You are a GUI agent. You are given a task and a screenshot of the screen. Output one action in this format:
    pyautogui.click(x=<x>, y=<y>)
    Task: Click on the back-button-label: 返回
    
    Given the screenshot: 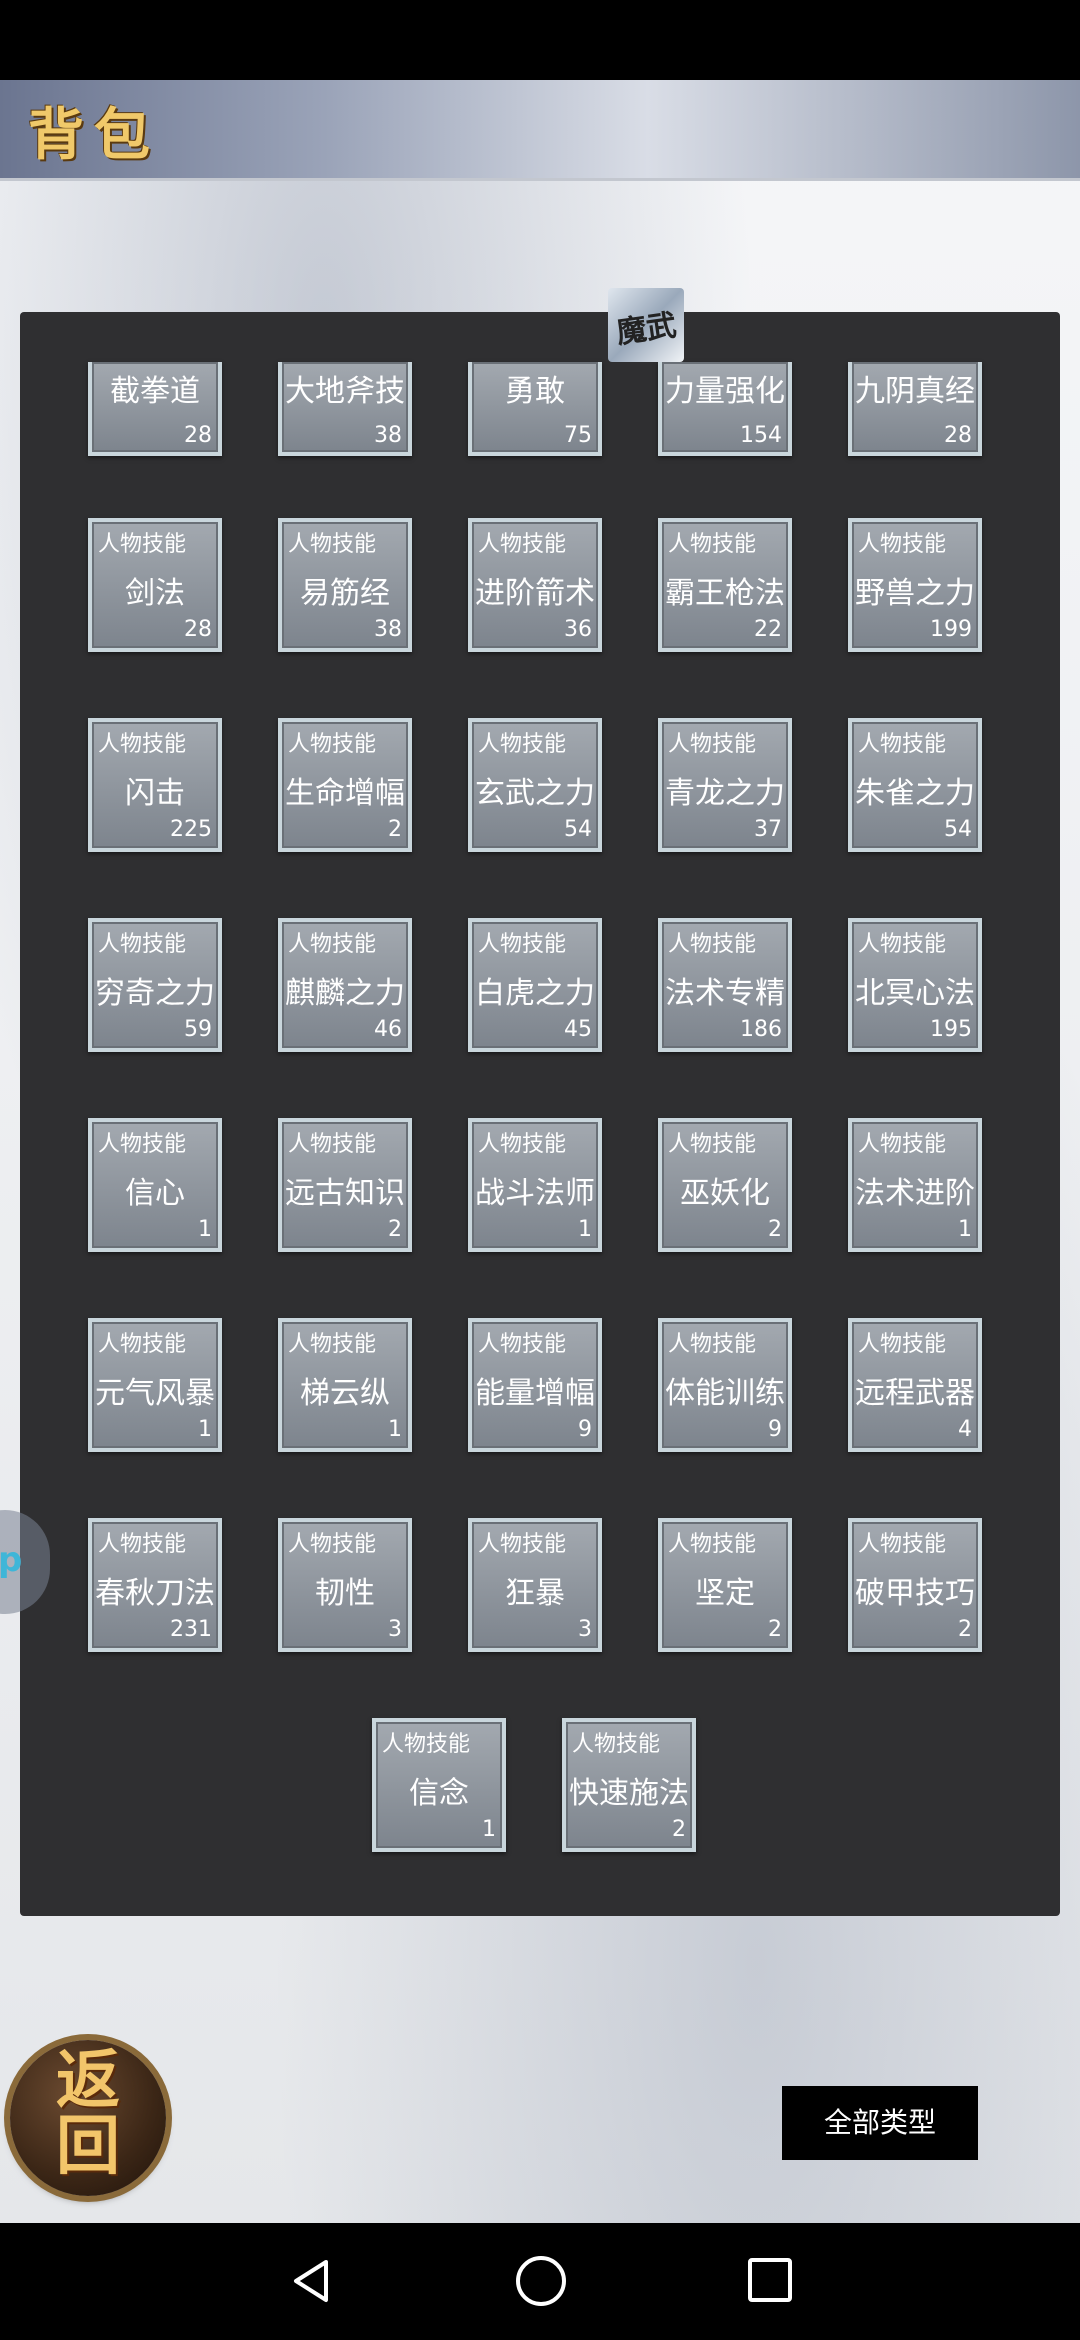 What is the action you would take?
    pyautogui.click(x=88, y=2113)
    